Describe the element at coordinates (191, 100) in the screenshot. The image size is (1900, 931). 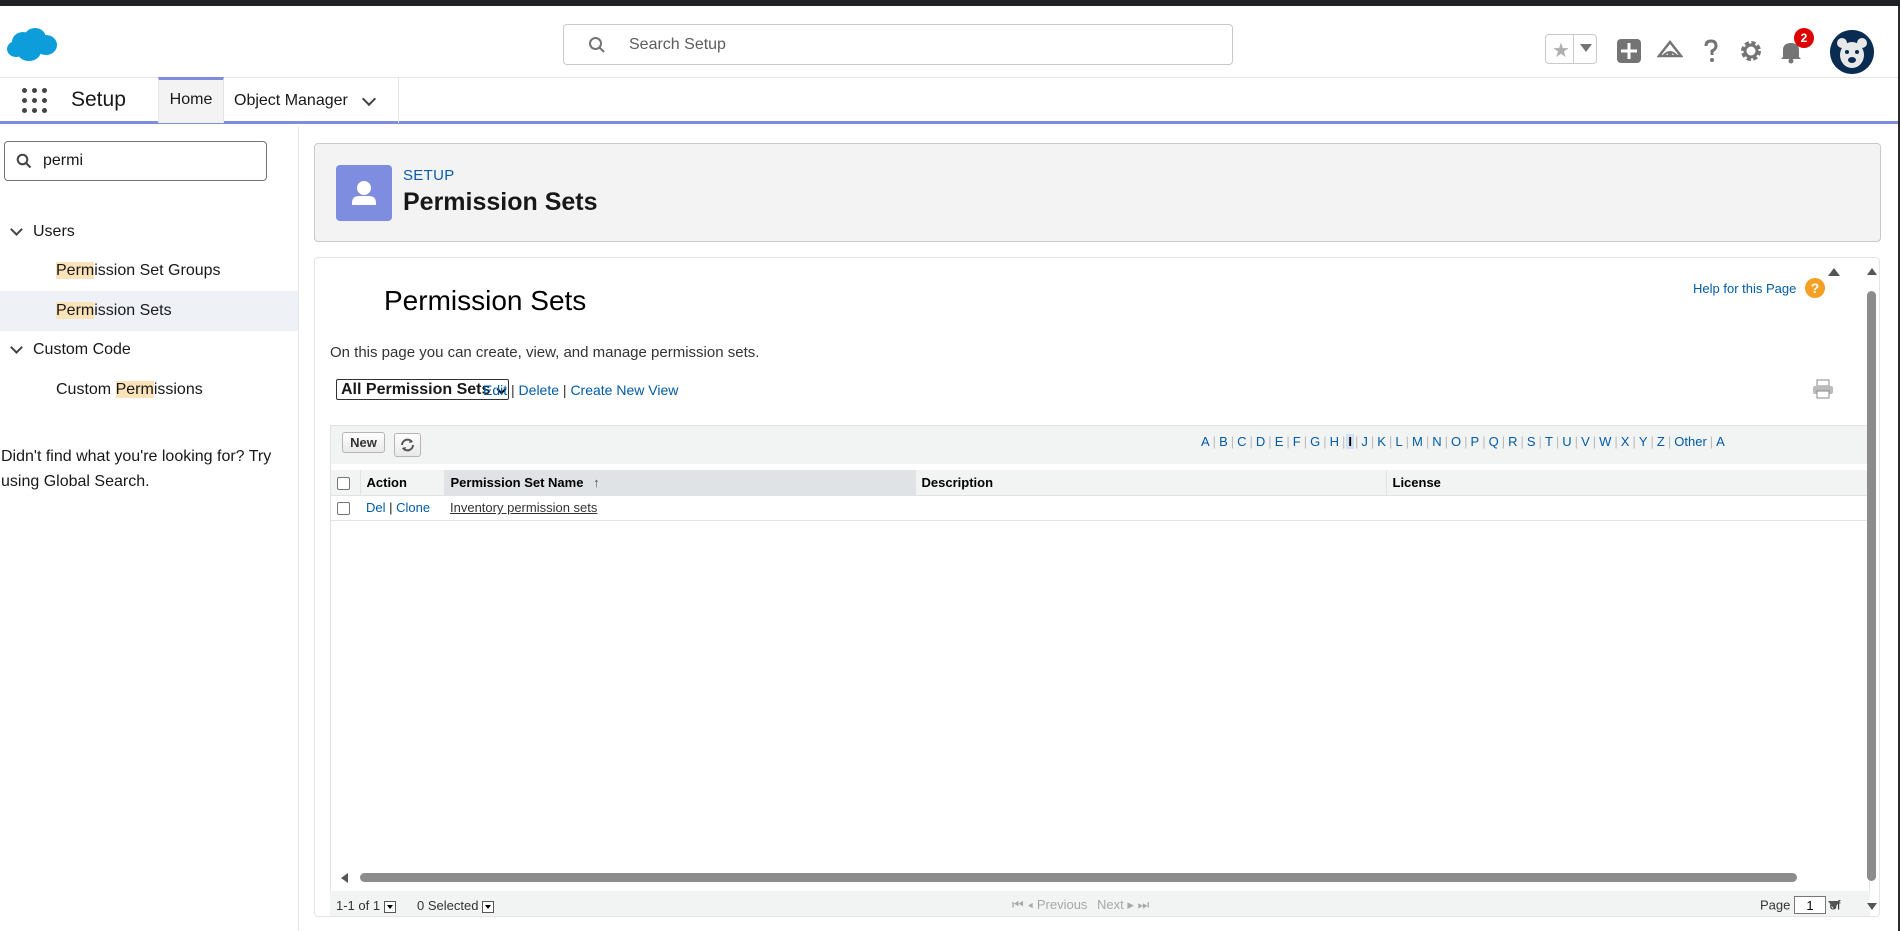
I see `tab-home: Home` at that location.